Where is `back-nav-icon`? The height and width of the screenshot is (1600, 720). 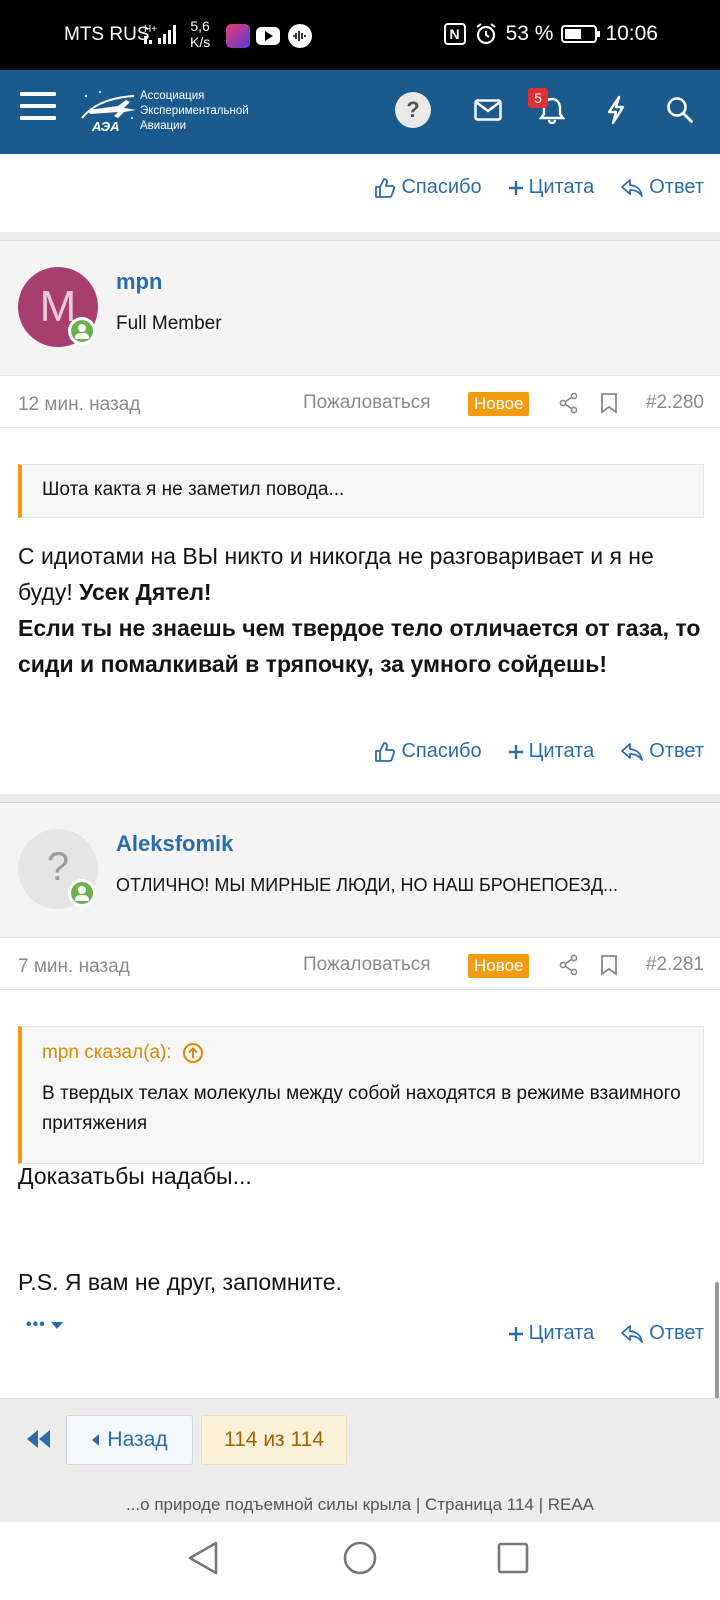 back-nav-icon is located at coordinates (203, 1558).